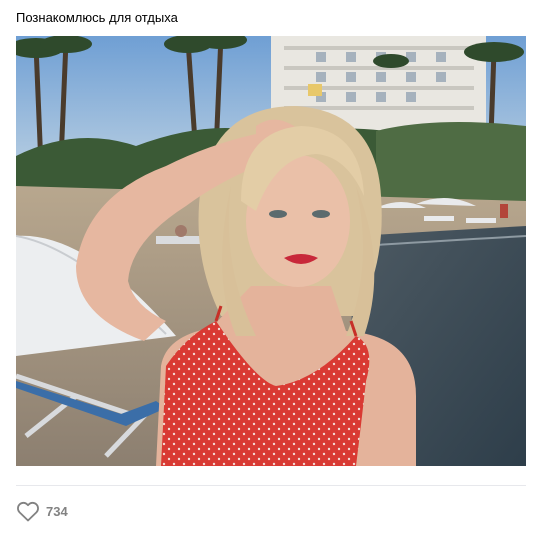  I want to click on post-text: Познакомлюсь для отдыха, so click(97, 17).